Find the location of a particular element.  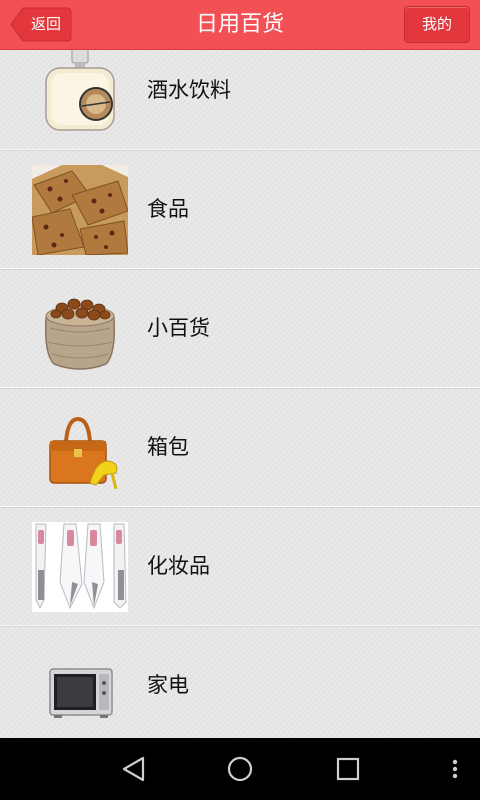

category-label: 化妆品 is located at coordinates (178, 566).